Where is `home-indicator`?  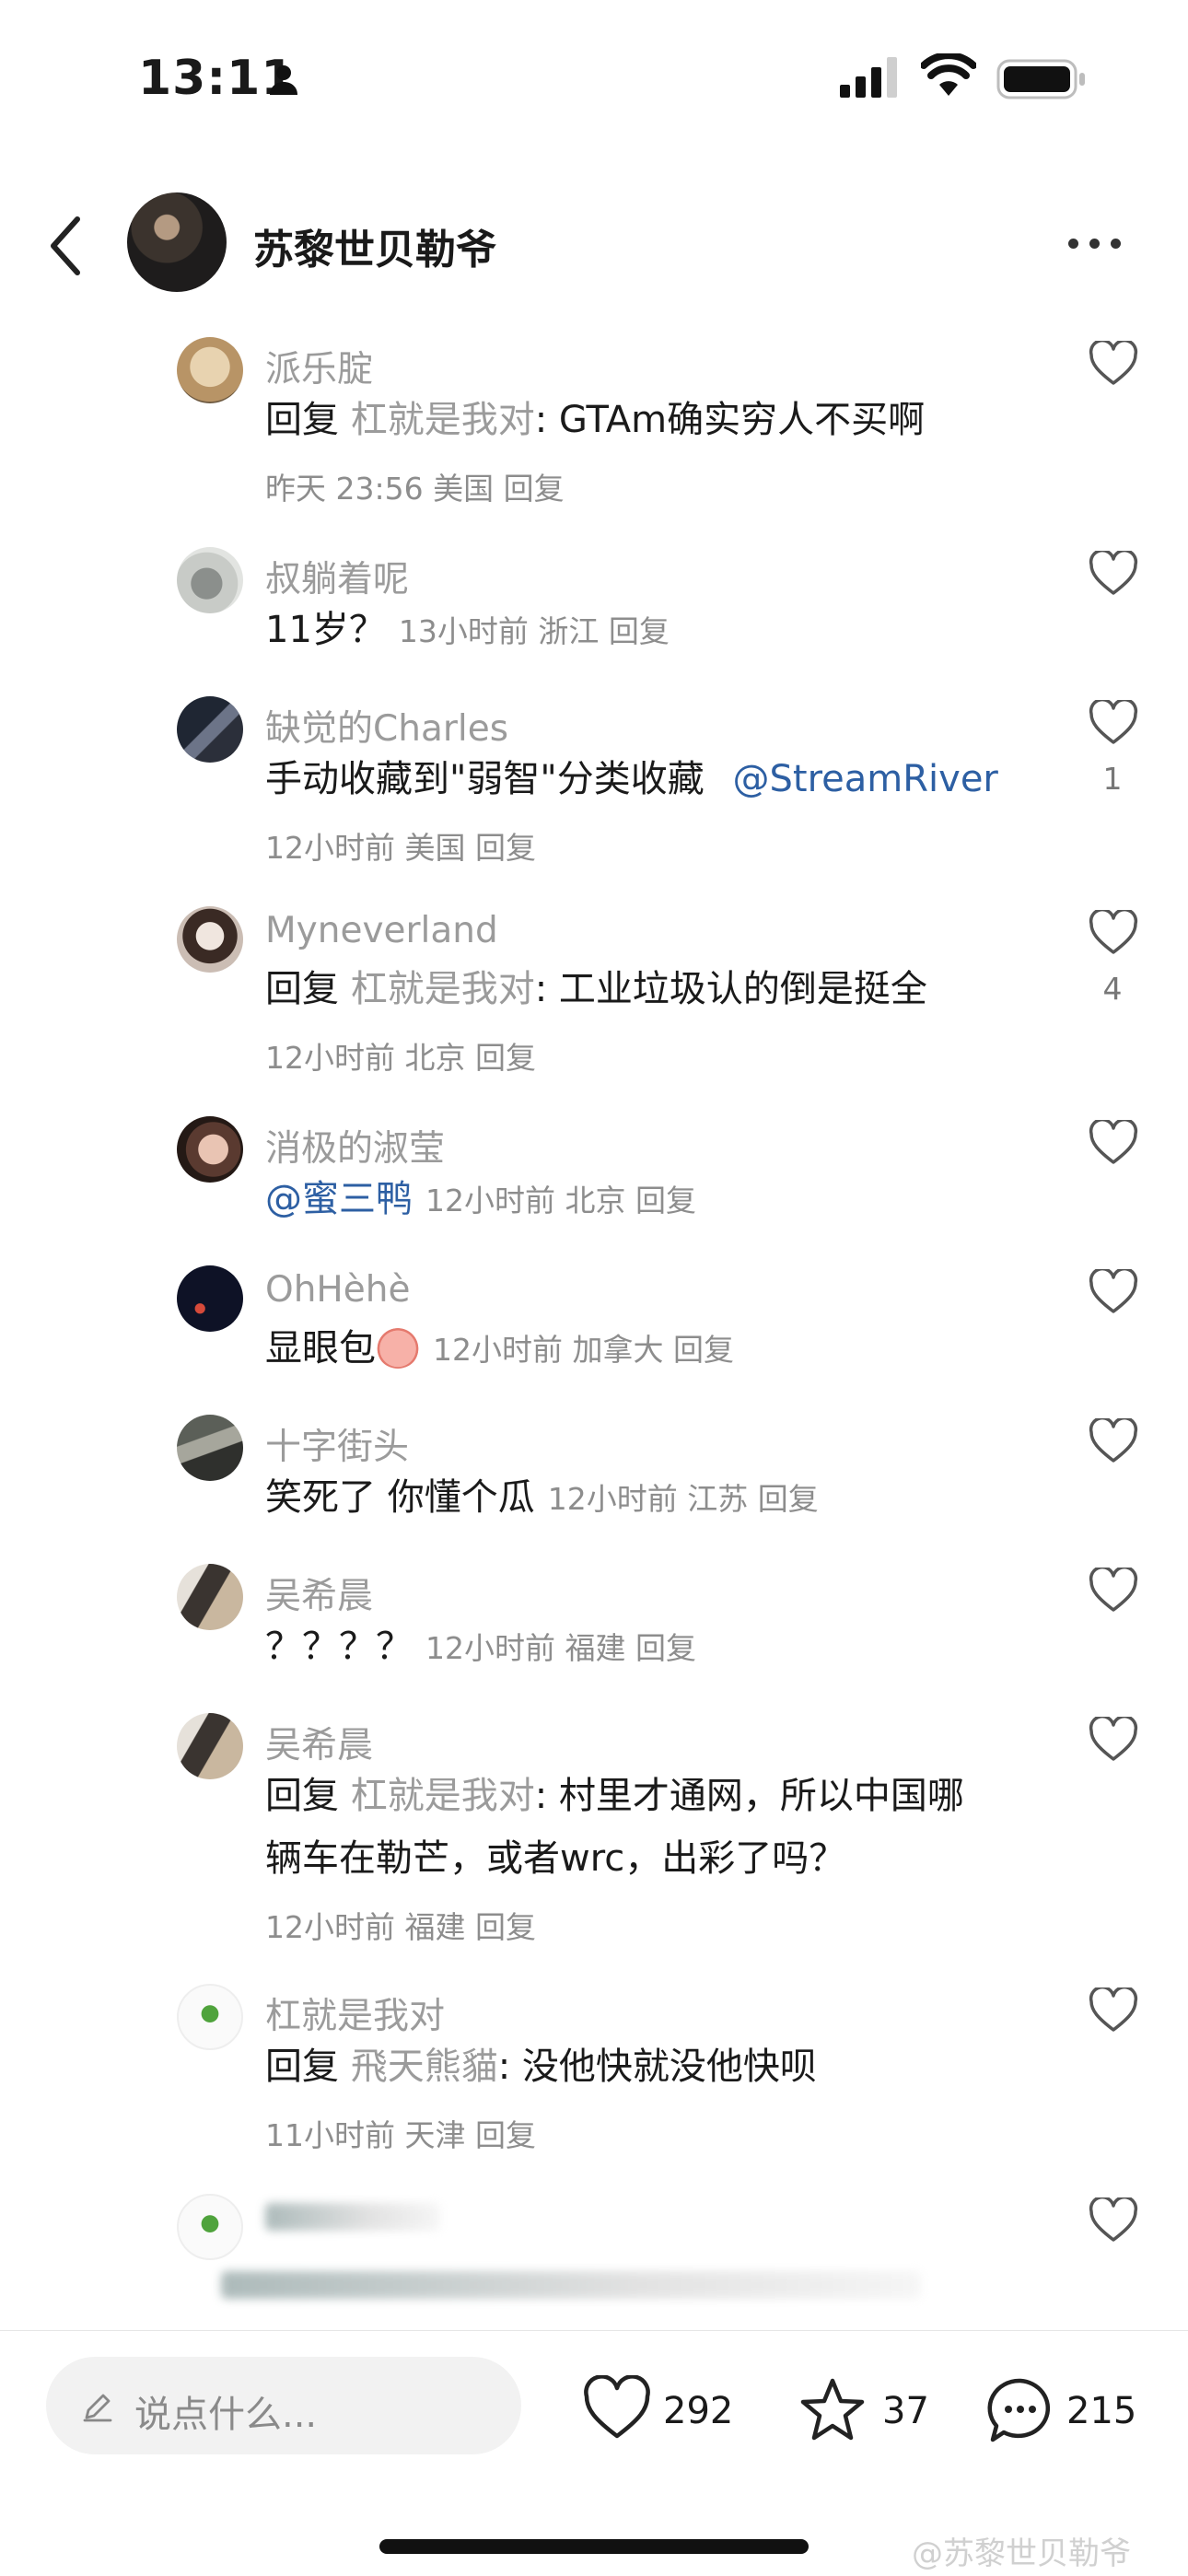
home-indicator is located at coordinates (594, 2547).